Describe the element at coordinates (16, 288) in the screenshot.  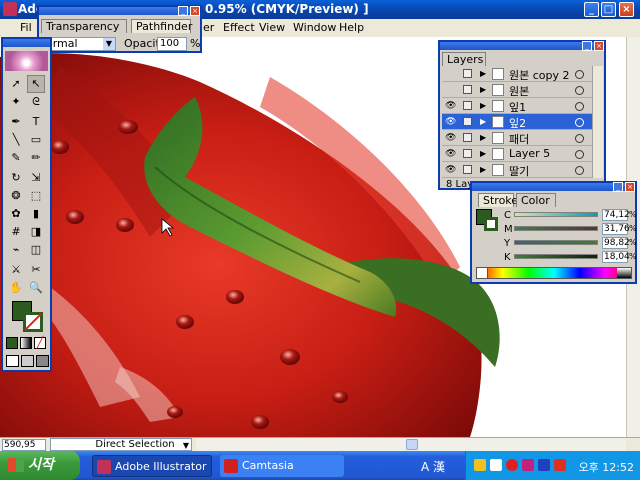
I see `hand-tool-icon: ✋` at that location.